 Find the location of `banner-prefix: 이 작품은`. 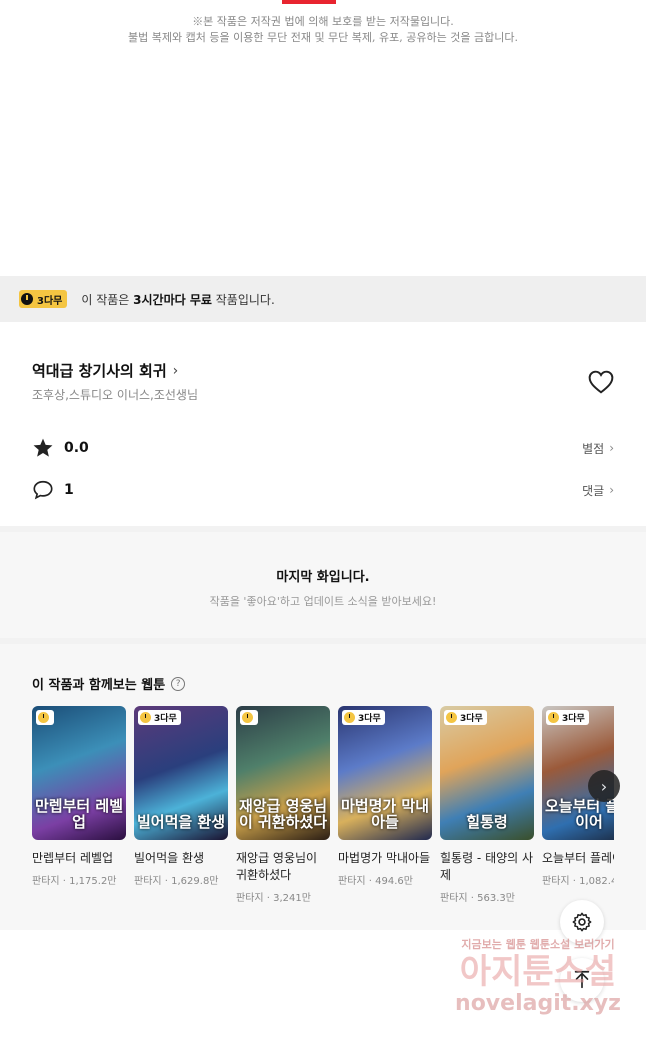

banner-prefix: 이 작품은 is located at coordinates (107, 299).